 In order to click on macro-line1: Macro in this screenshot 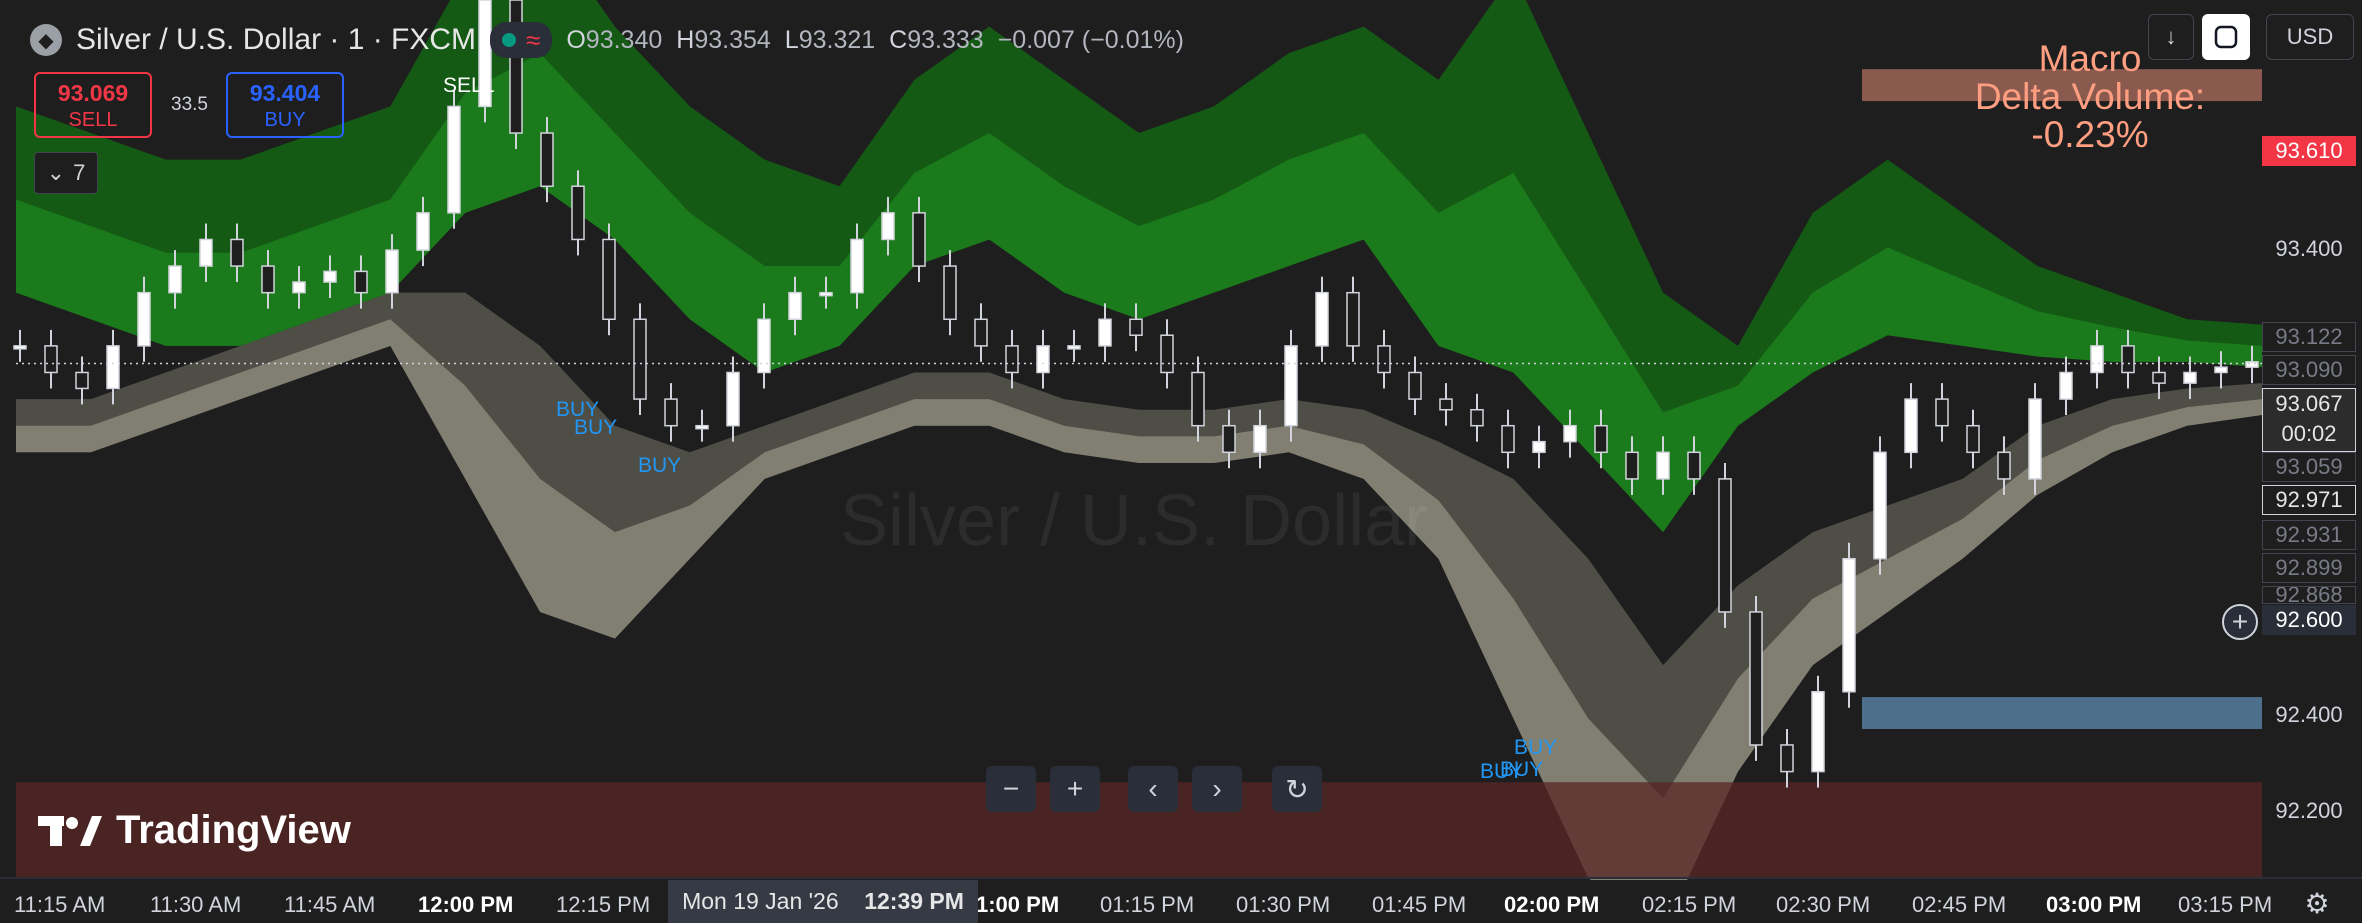, I will do `click(2090, 58)`.